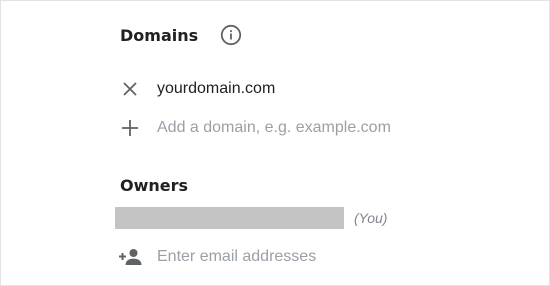 The height and width of the screenshot is (286, 550). What do you see at coordinates (154, 185) in the screenshot?
I see `owners-heading: Owners` at bounding box center [154, 185].